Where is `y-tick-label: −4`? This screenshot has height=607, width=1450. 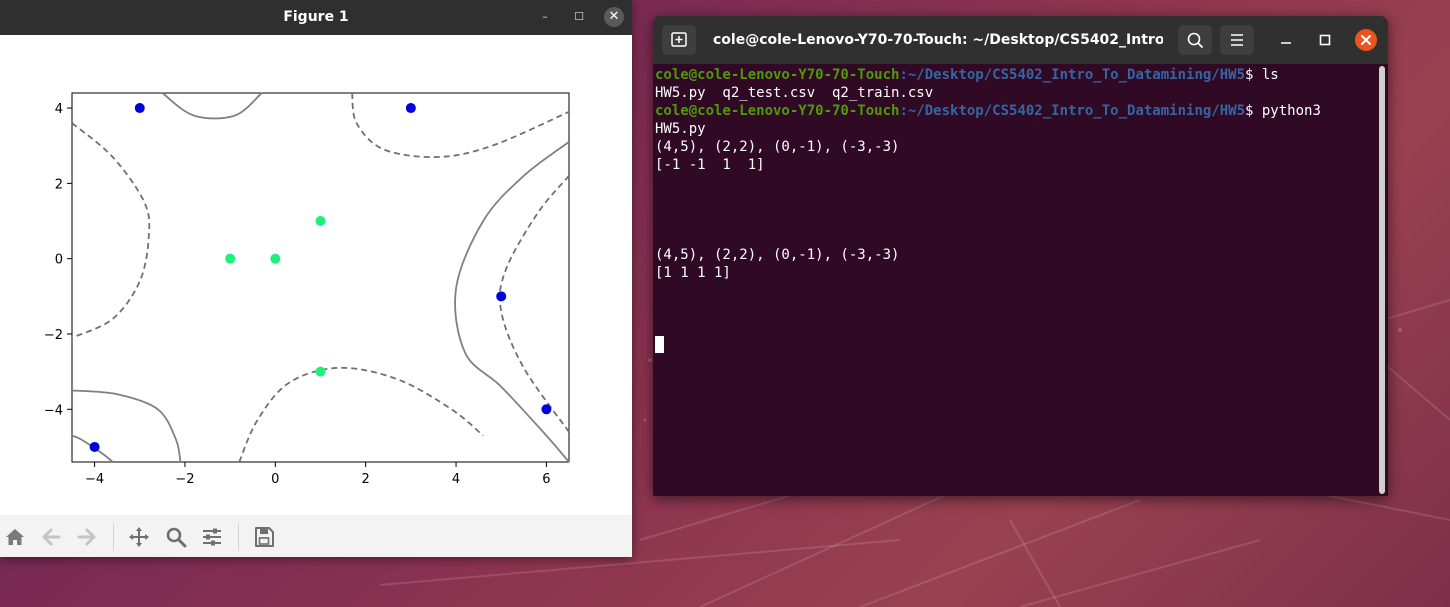
y-tick-label: −4 is located at coordinates (53, 410).